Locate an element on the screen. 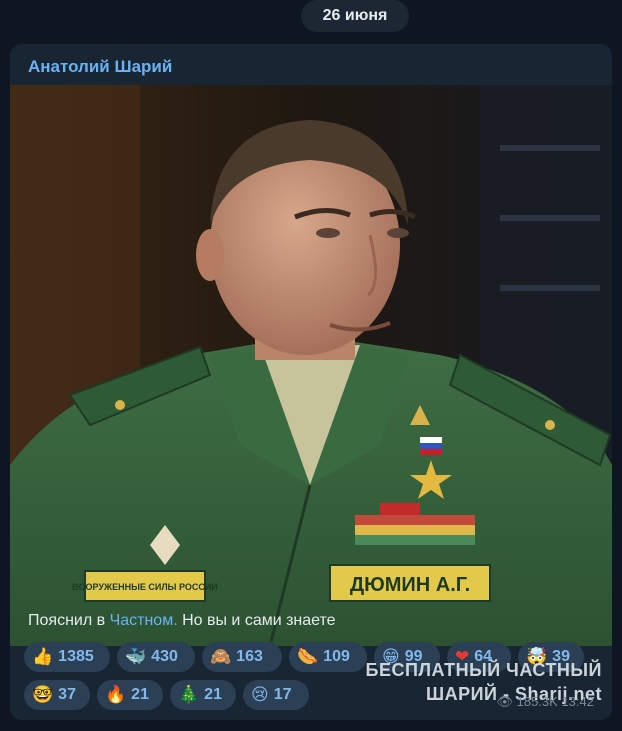  views-count: 185.3K is located at coordinates (537, 701).